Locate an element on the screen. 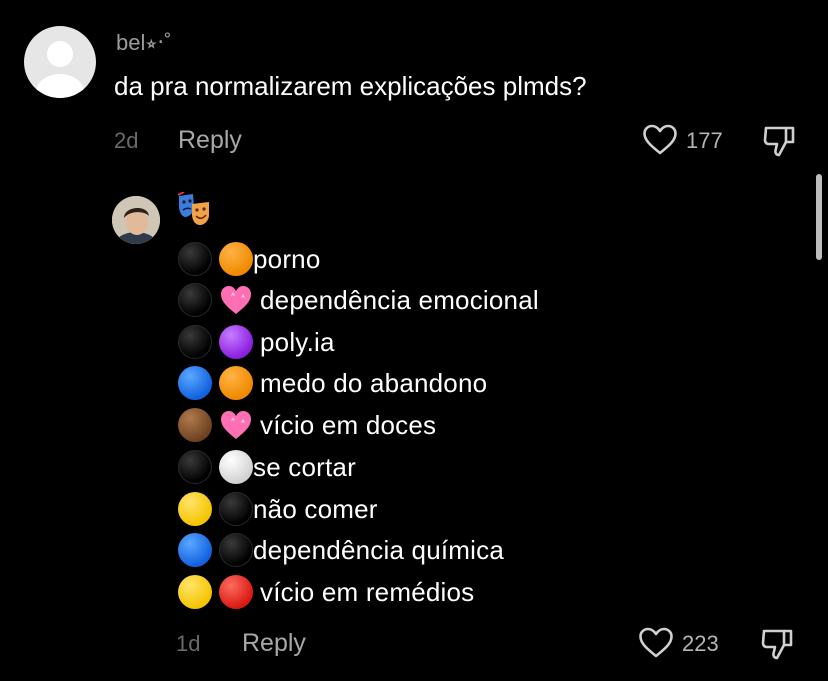 The image size is (828, 681). list-item: medo do abandono is located at coordinates (332, 383).